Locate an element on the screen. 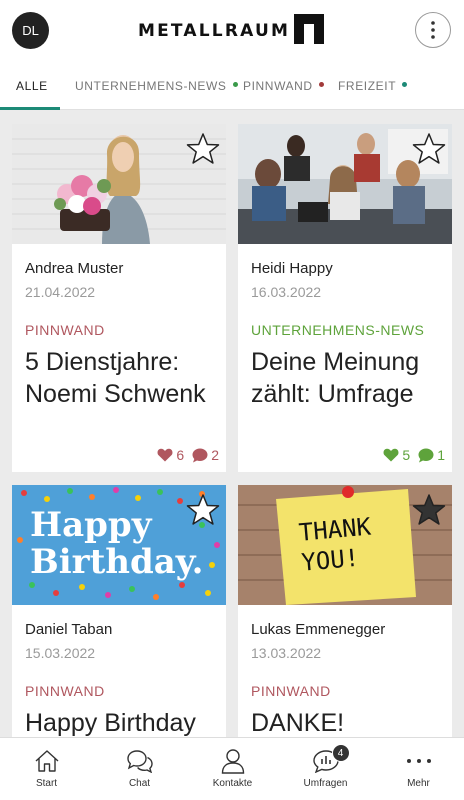  bottom-navigation: Start Chat Kontakte 4 Umfragen Mehr is located at coordinates (232, 768).